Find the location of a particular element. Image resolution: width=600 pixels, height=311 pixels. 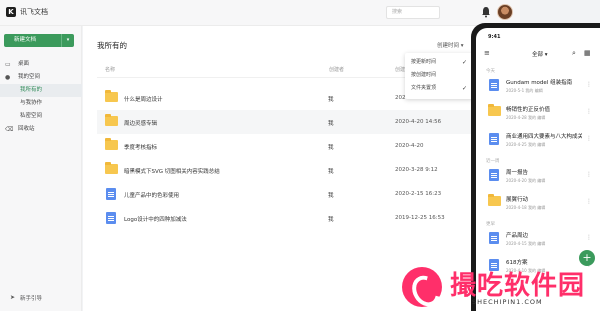

trash-icon: ⌫ is located at coordinates (9, 129).